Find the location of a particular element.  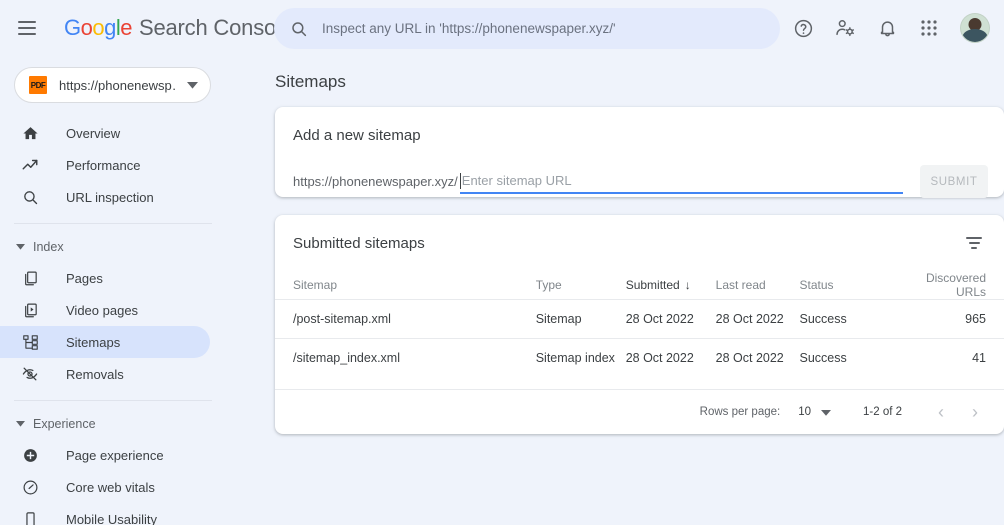

hamburger-menu-icon is located at coordinates (30, 28).